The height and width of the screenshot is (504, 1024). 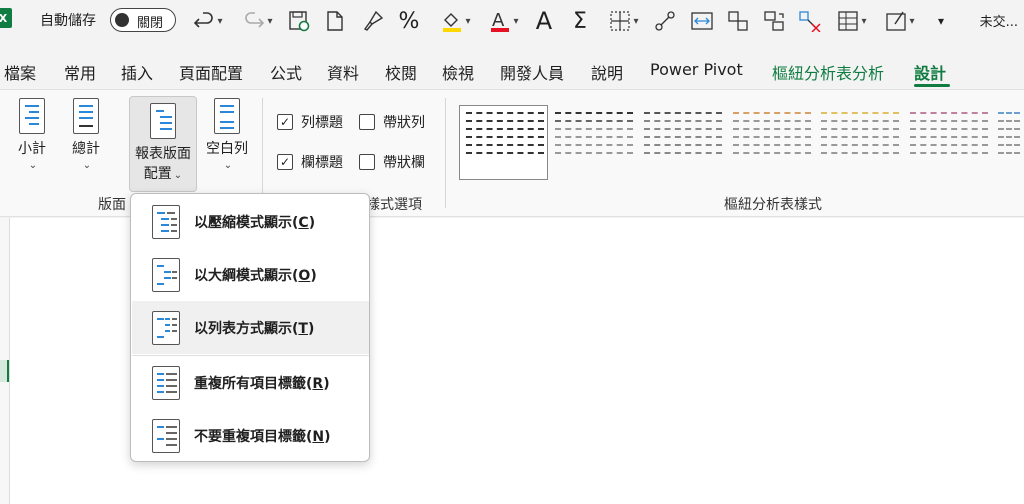 What do you see at coordinates (208, 21) in the screenshot?
I see `undo-button: ▾` at bounding box center [208, 21].